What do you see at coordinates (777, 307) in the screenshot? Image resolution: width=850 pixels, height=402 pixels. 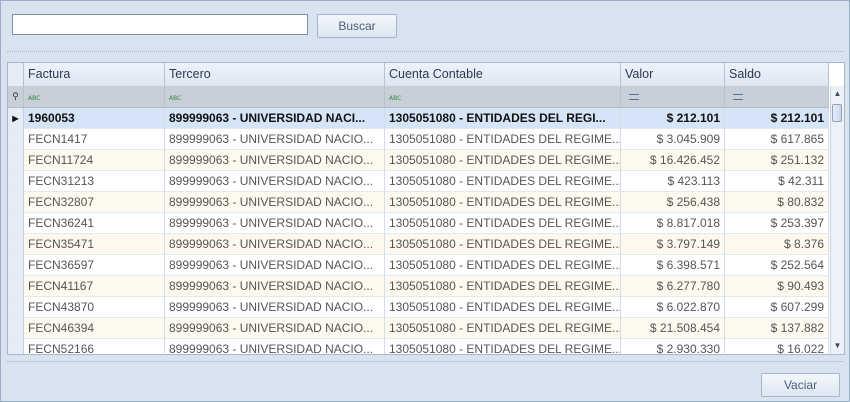 I see `cell-saldo: $ 607.299` at bounding box center [777, 307].